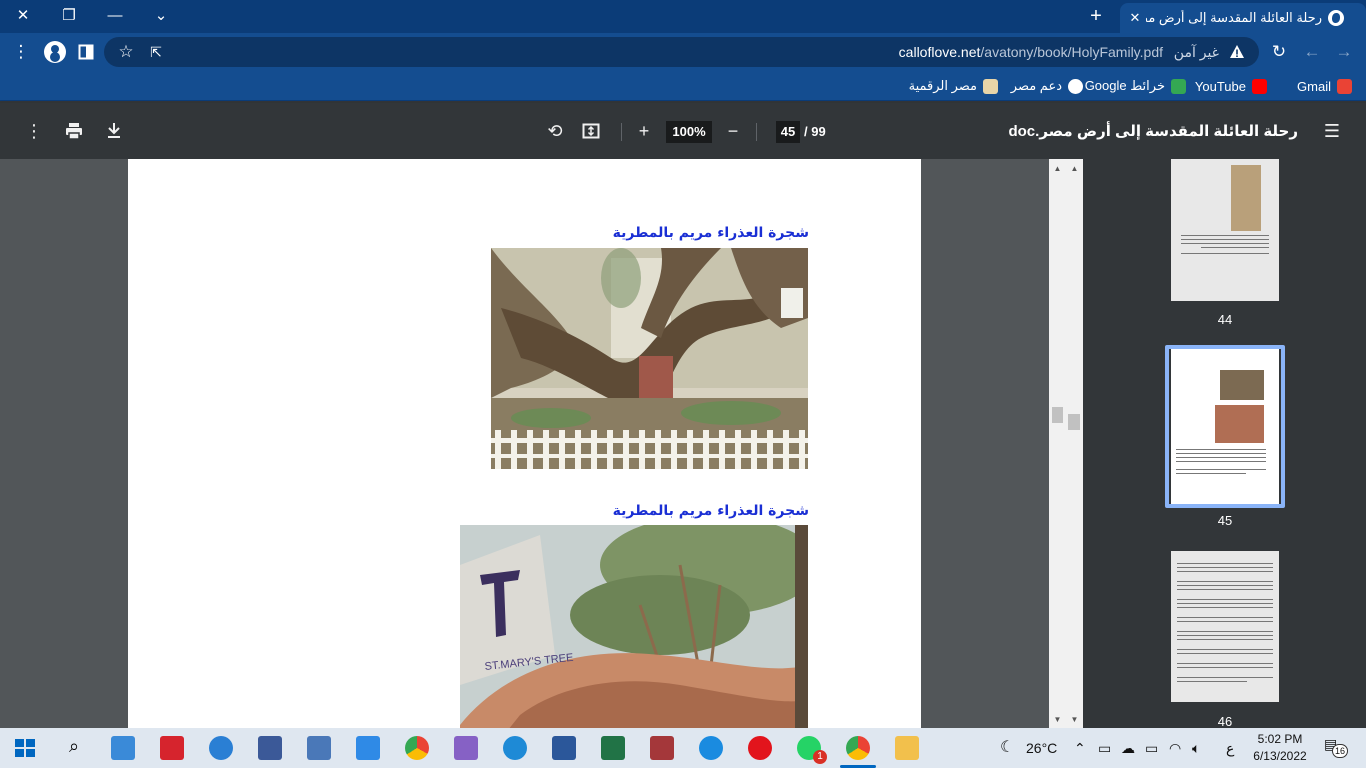 The width and height of the screenshot is (1366, 768). What do you see at coordinates (1280, 756) in the screenshot?
I see `date: 6/13/2022` at bounding box center [1280, 756].